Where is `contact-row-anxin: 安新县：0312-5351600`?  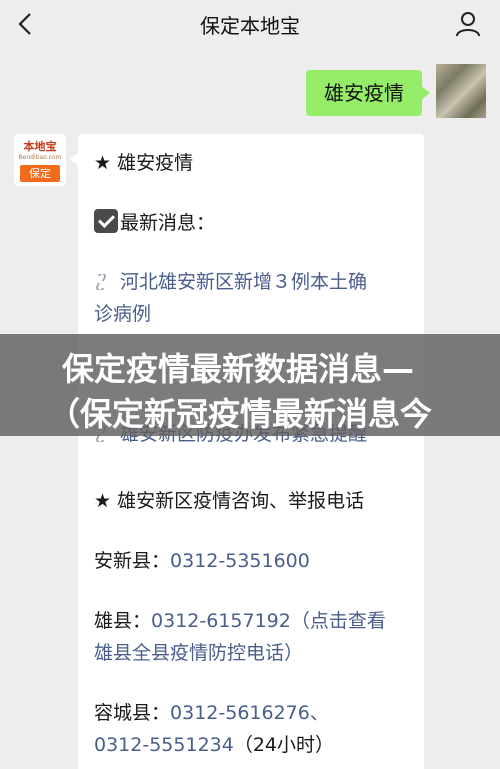
contact-row-anxin: 安新县：0312-5351600 is located at coordinates (202, 559).